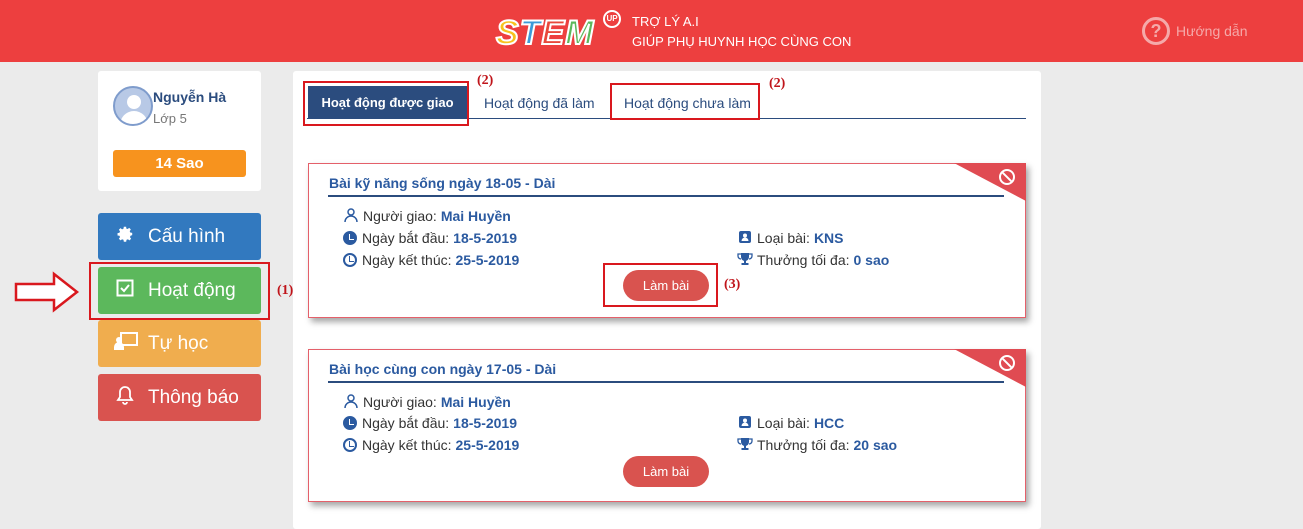 This screenshot has width=1303, height=529. What do you see at coordinates (179, 291) in the screenshot?
I see `highlight-activity` at bounding box center [179, 291].